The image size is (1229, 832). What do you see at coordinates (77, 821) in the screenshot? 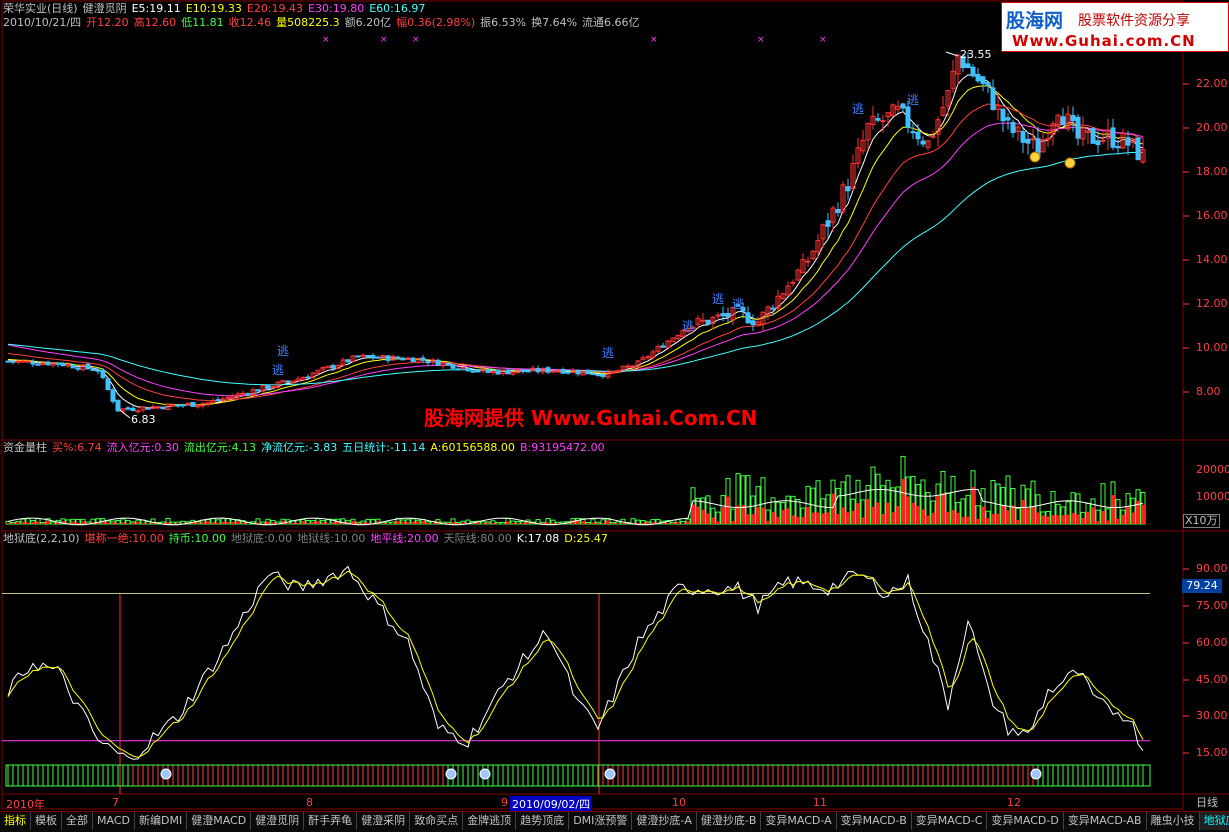
I see `indicator-tab: 全部` at bounding box center [77, 821].